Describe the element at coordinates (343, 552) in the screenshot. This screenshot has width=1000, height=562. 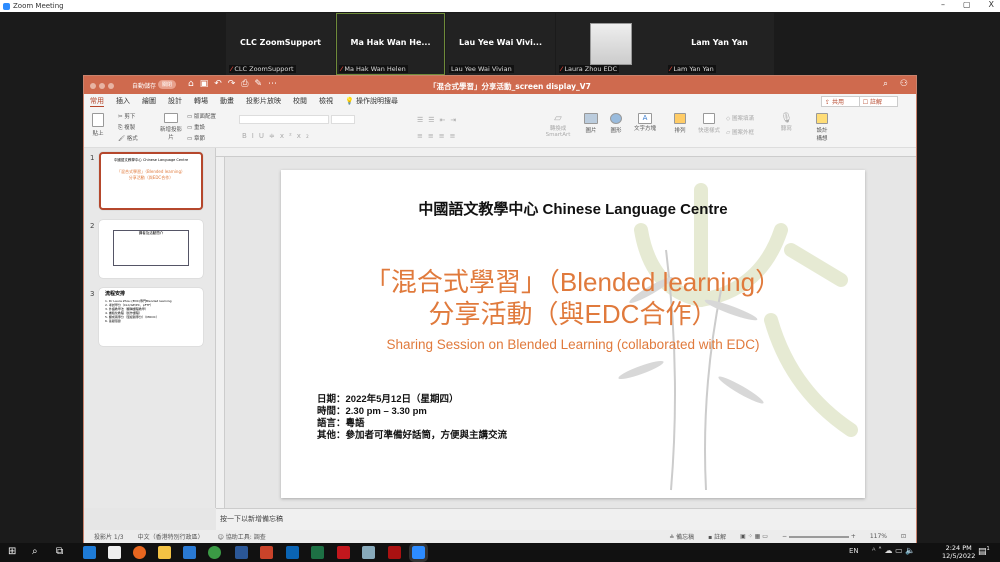
I see `acrobat-icon` at that location.